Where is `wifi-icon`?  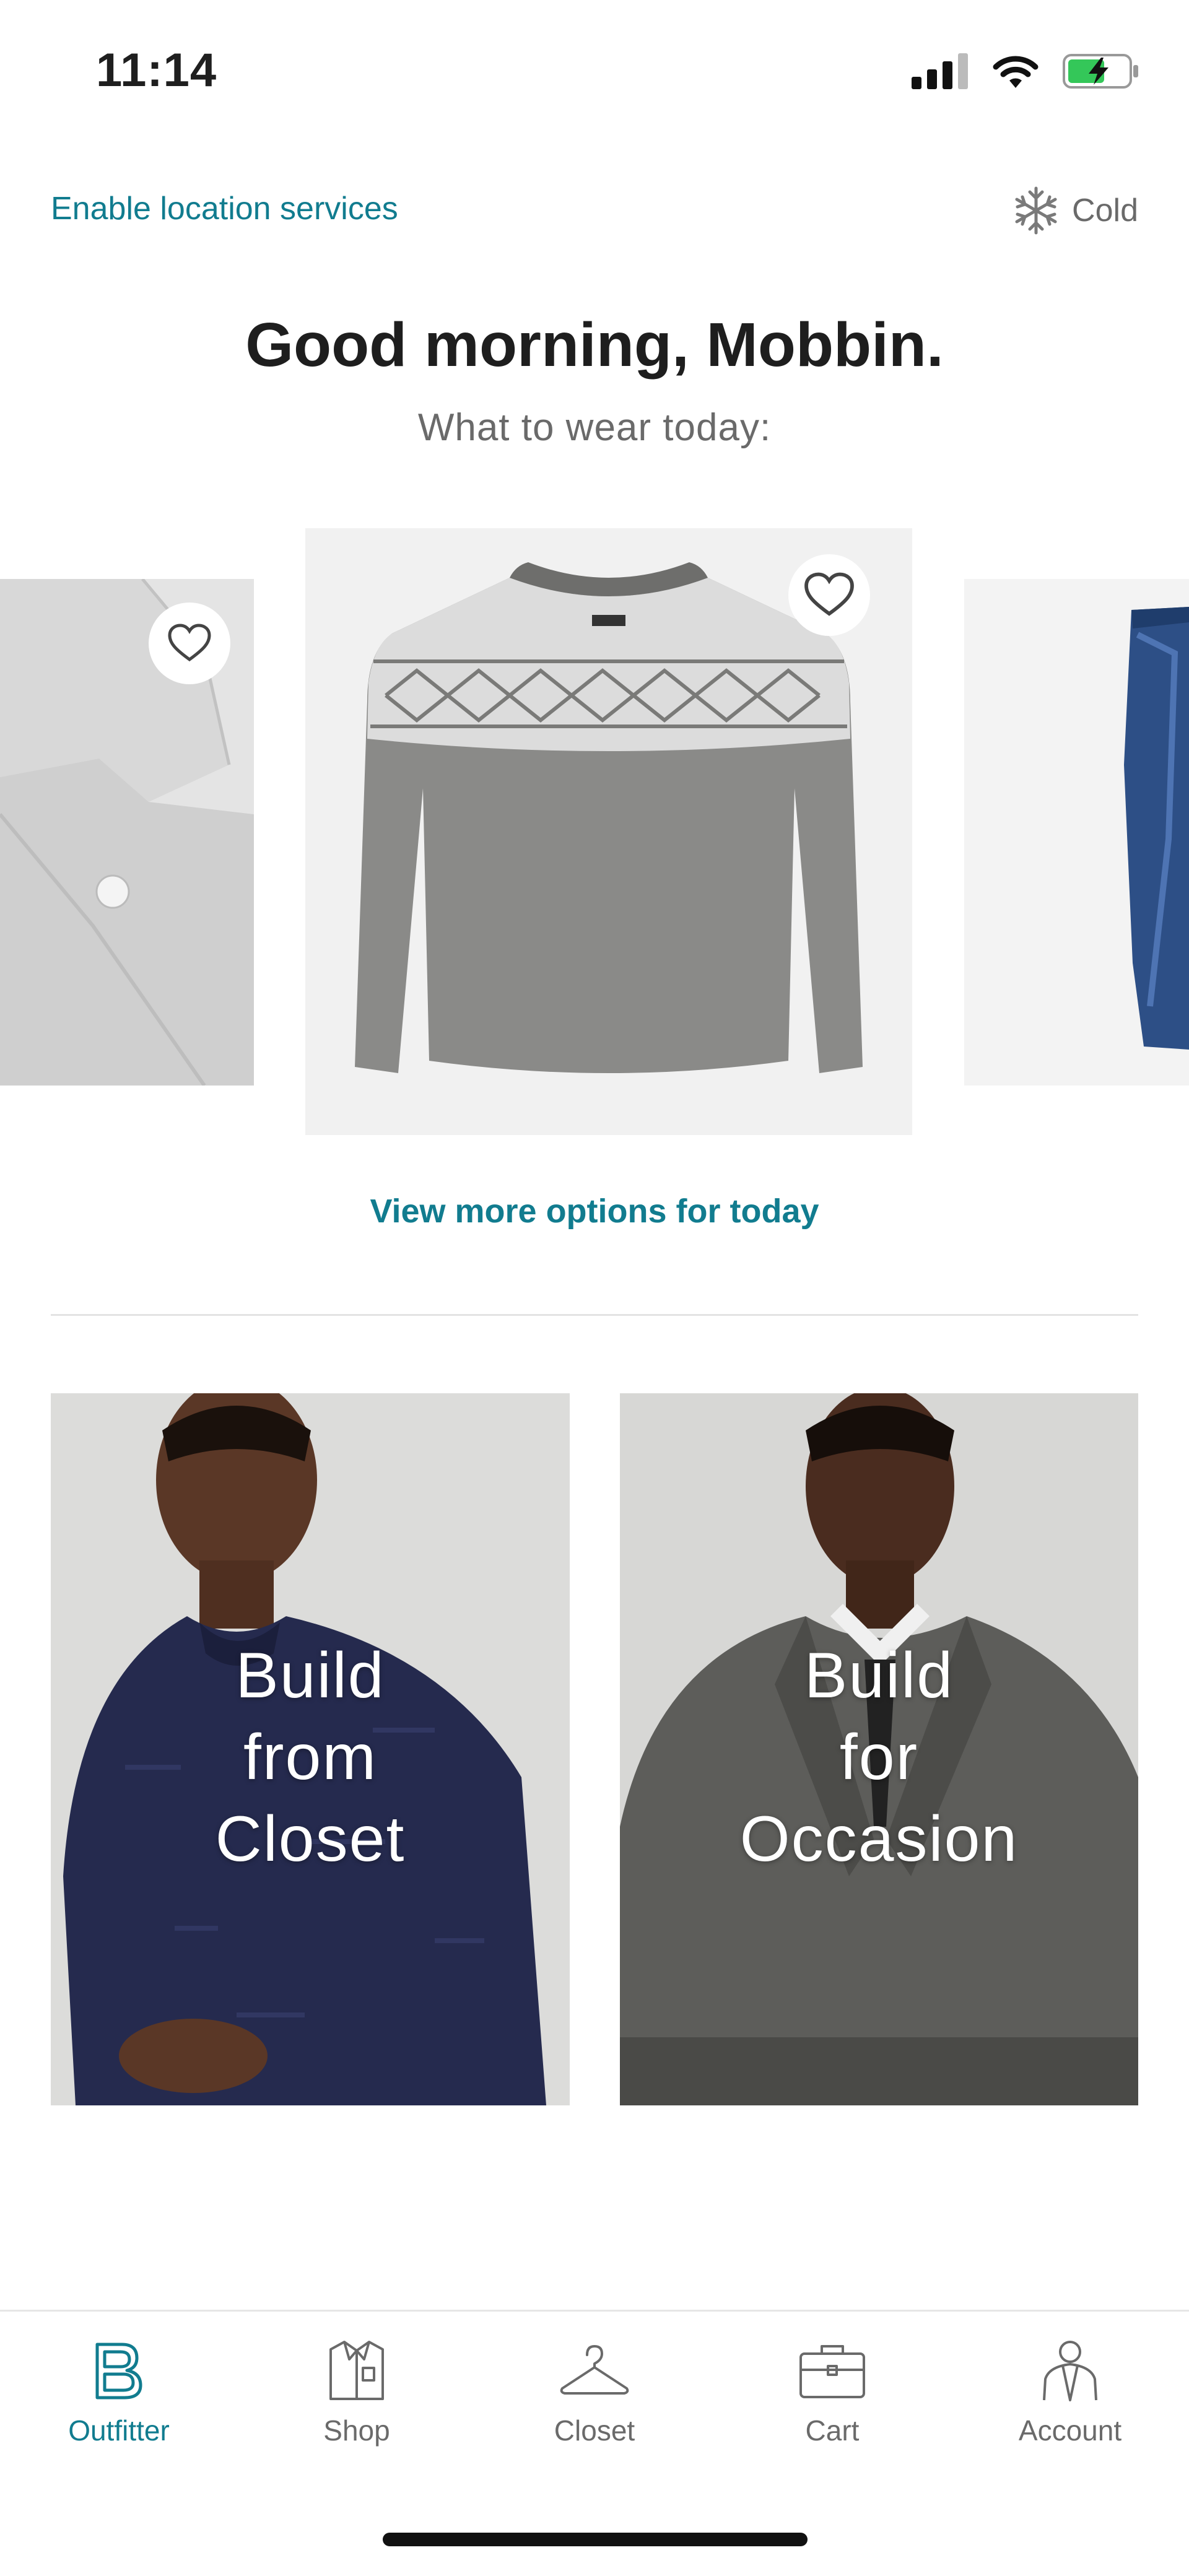 wifi-icon is located at coordinates (1016, 72).